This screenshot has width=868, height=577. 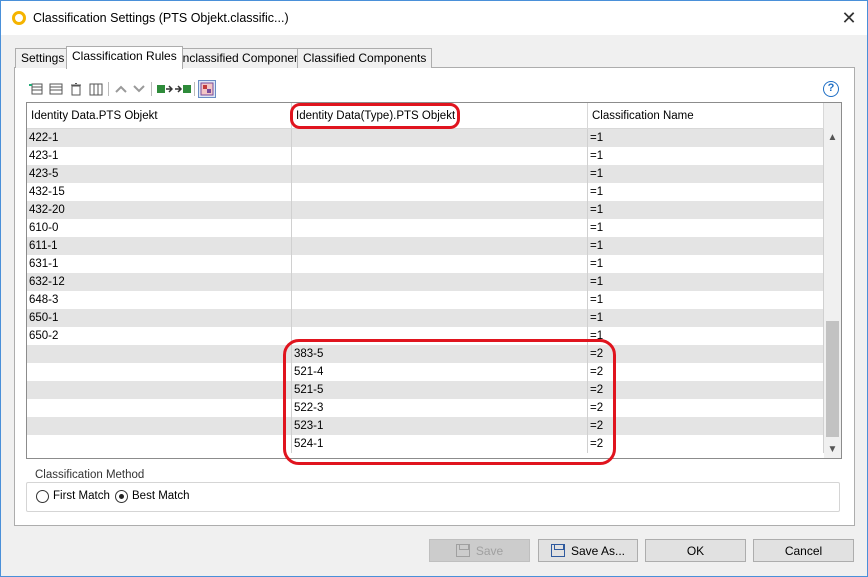 What do you see at coordinates (96, 89) in the screenshot?
I see `add-column-icon` at bounding box center [96, 89].